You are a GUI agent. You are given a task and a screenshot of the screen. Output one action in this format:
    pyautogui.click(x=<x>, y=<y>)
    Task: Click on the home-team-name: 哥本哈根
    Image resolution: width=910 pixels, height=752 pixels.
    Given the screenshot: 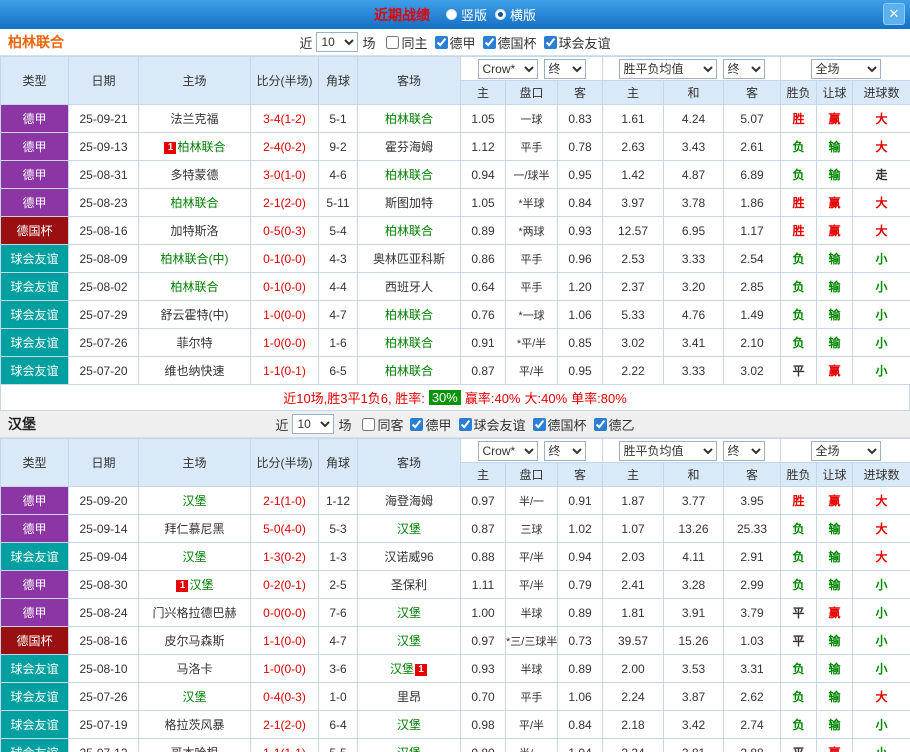 What is the action you would take?
    pyautogui.click(x=194, y=749)
    